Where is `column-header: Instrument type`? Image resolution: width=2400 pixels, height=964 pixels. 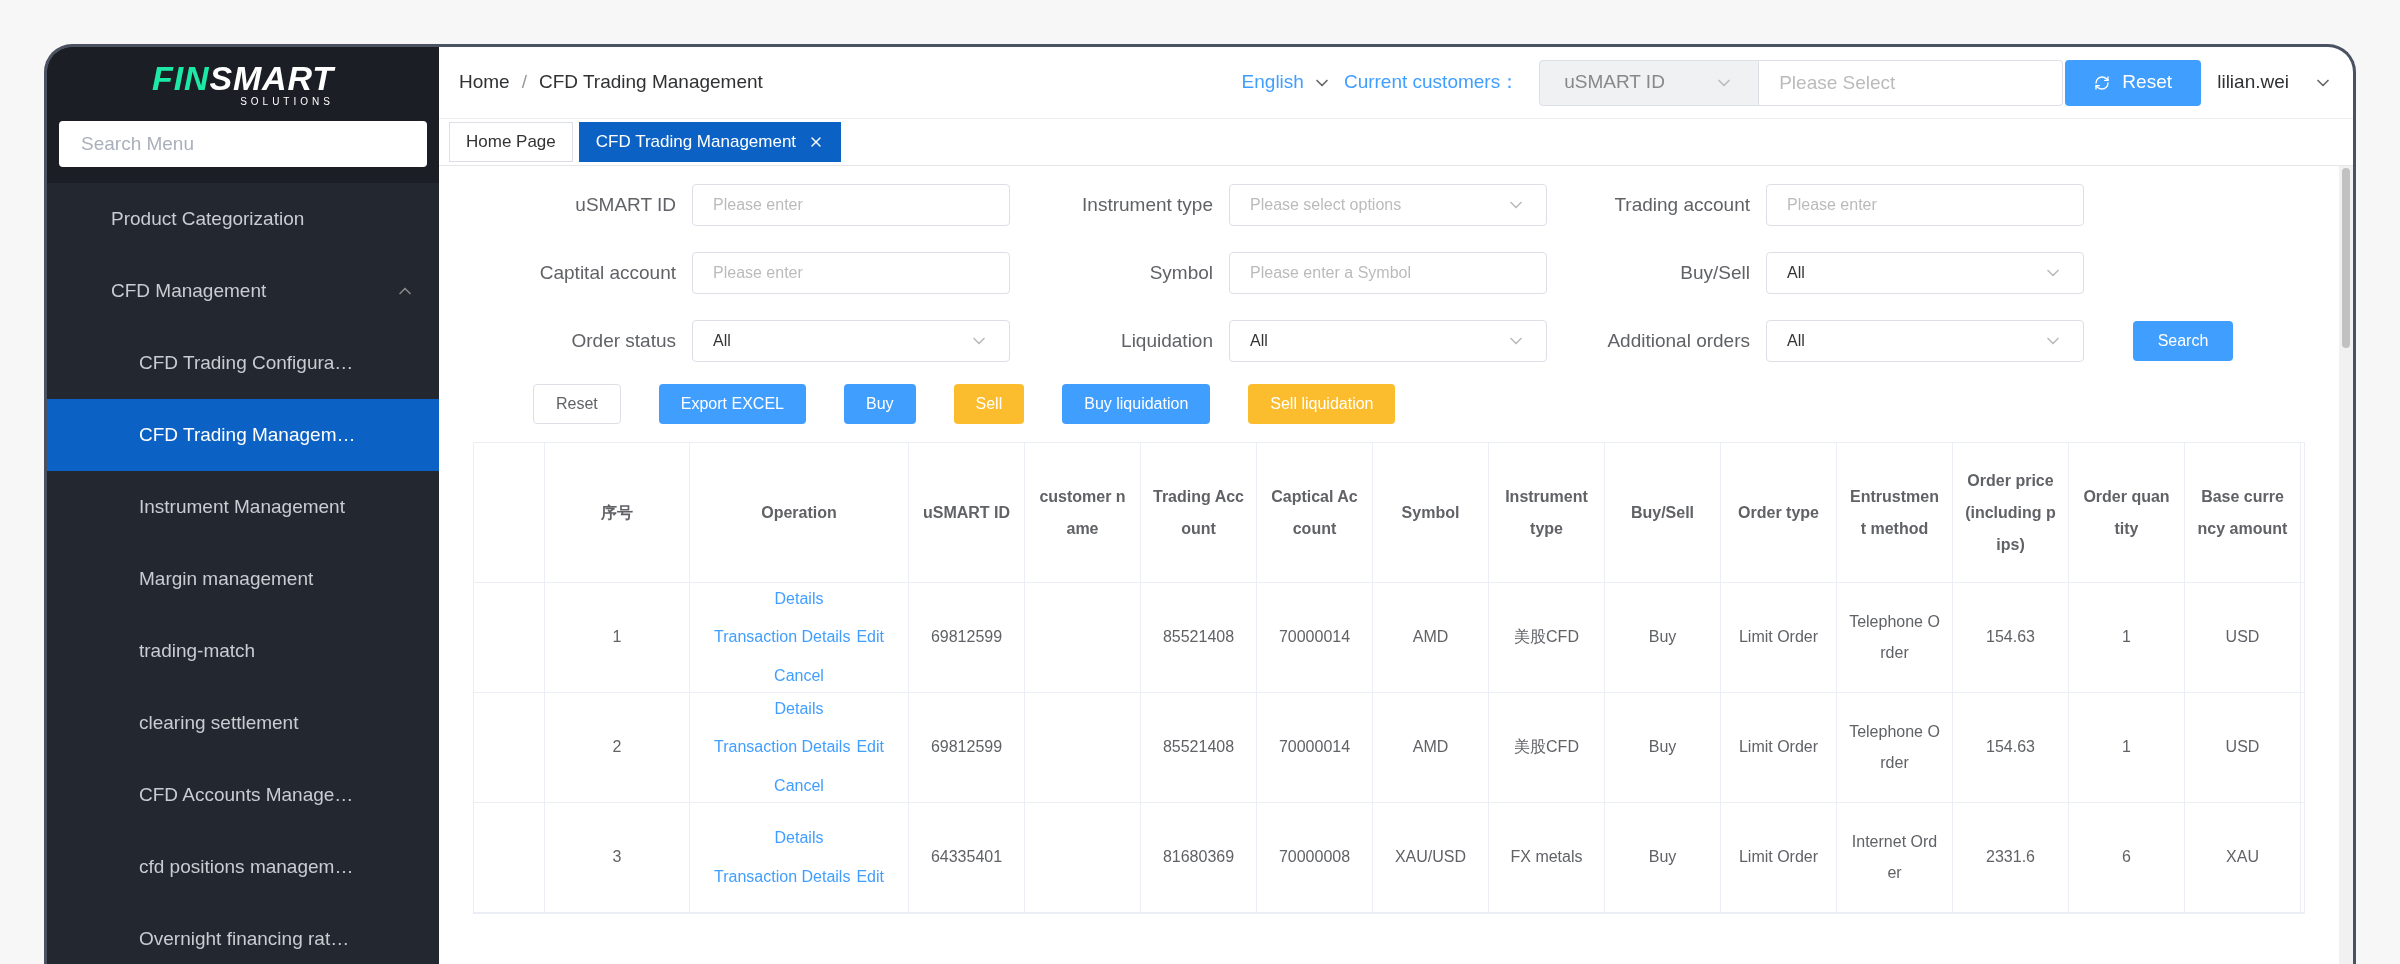
column-header: Instrument type is located at coordinates (1547, 512).